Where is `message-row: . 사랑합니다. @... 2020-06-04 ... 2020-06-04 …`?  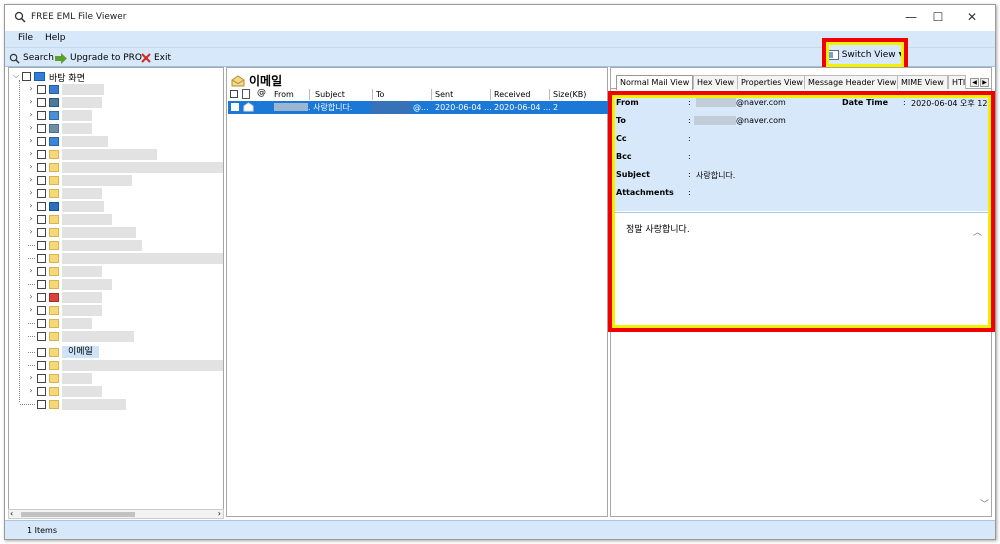 message-row: . 사랑합니다. @... 2020-06-04 ... 2020-06-04 … is located at coordinates (418, 107).